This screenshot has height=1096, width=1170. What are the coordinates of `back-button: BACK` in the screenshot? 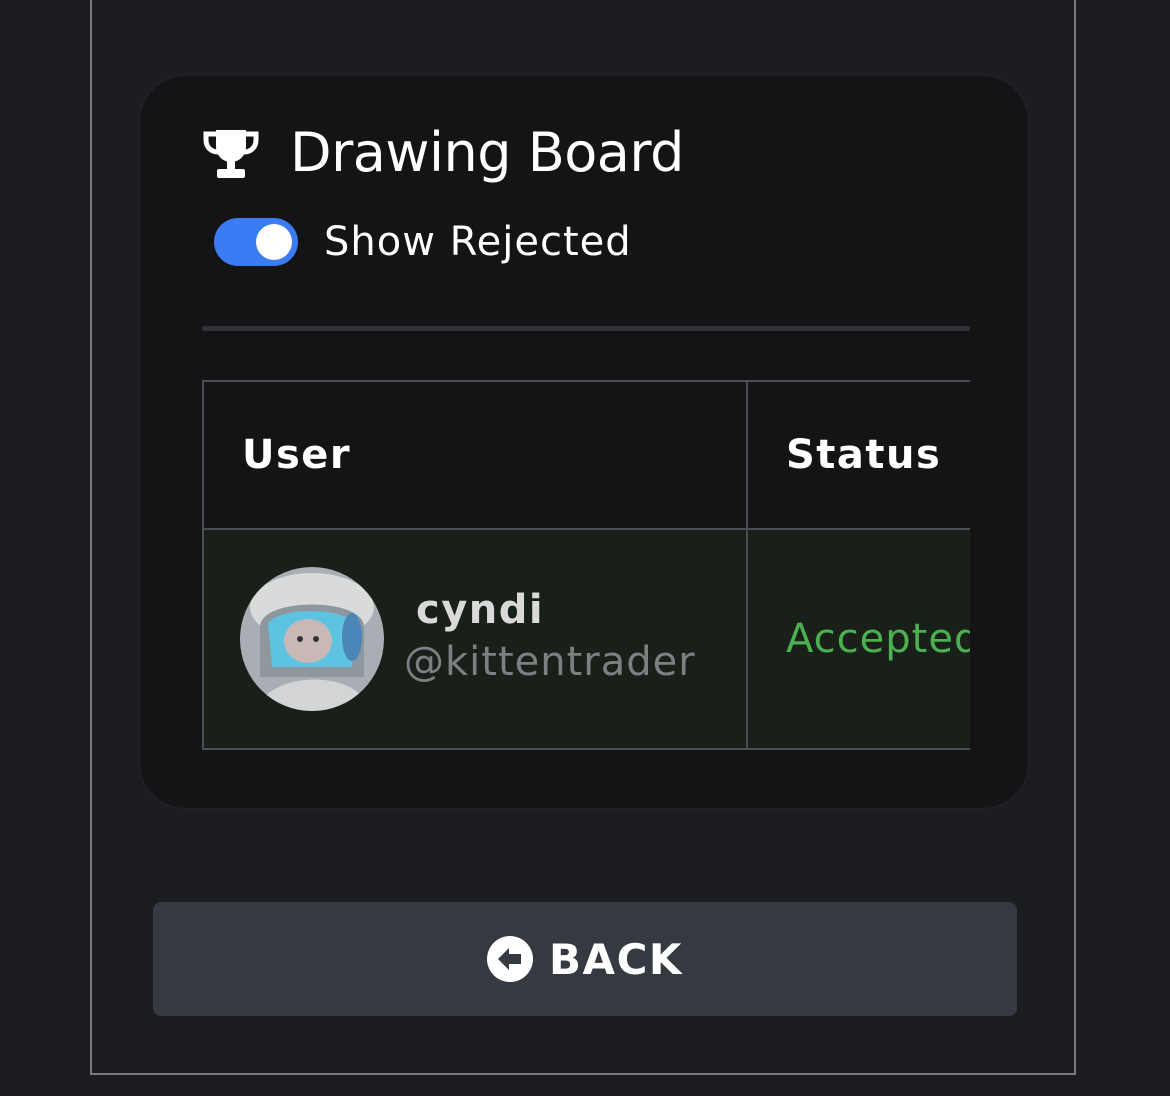 It's located at (585, 959).